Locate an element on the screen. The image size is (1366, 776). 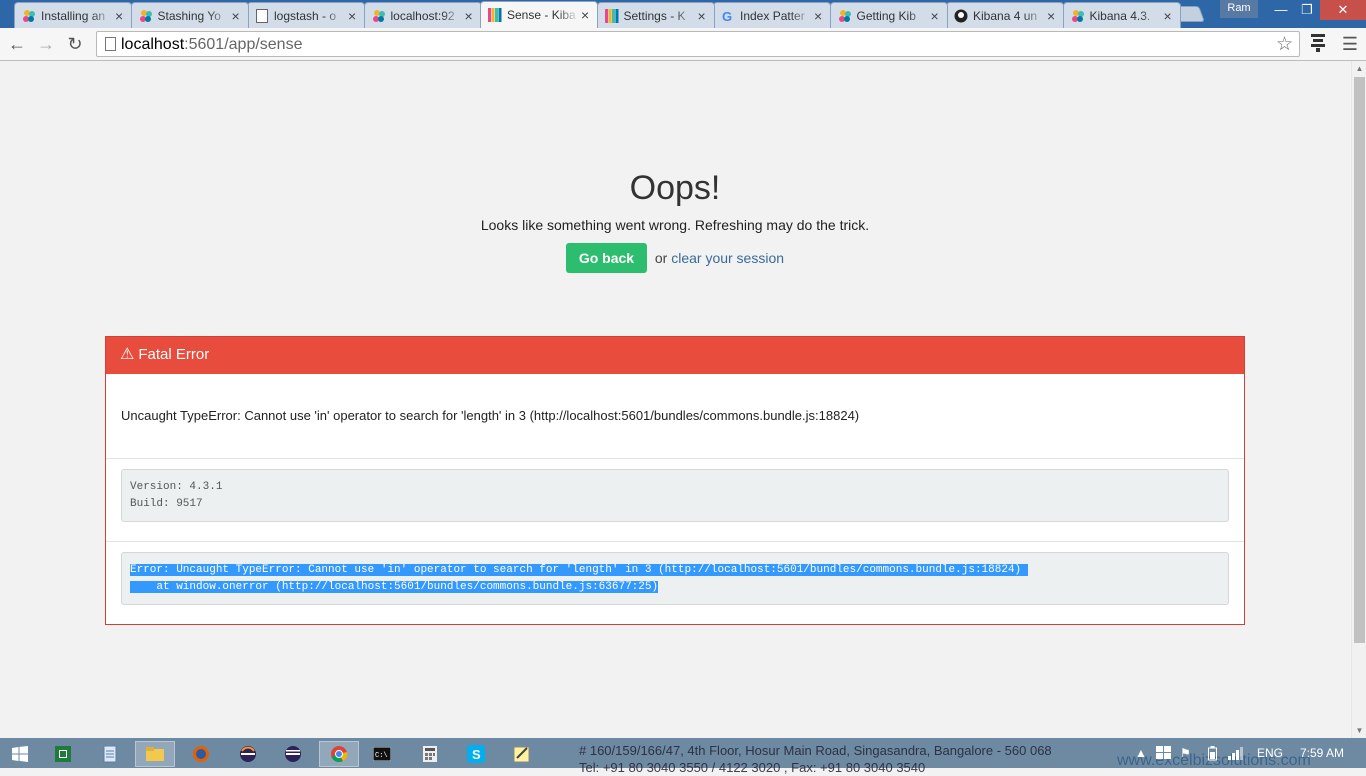
maximize-button: ❐ is located at coordinates (1307, 10).